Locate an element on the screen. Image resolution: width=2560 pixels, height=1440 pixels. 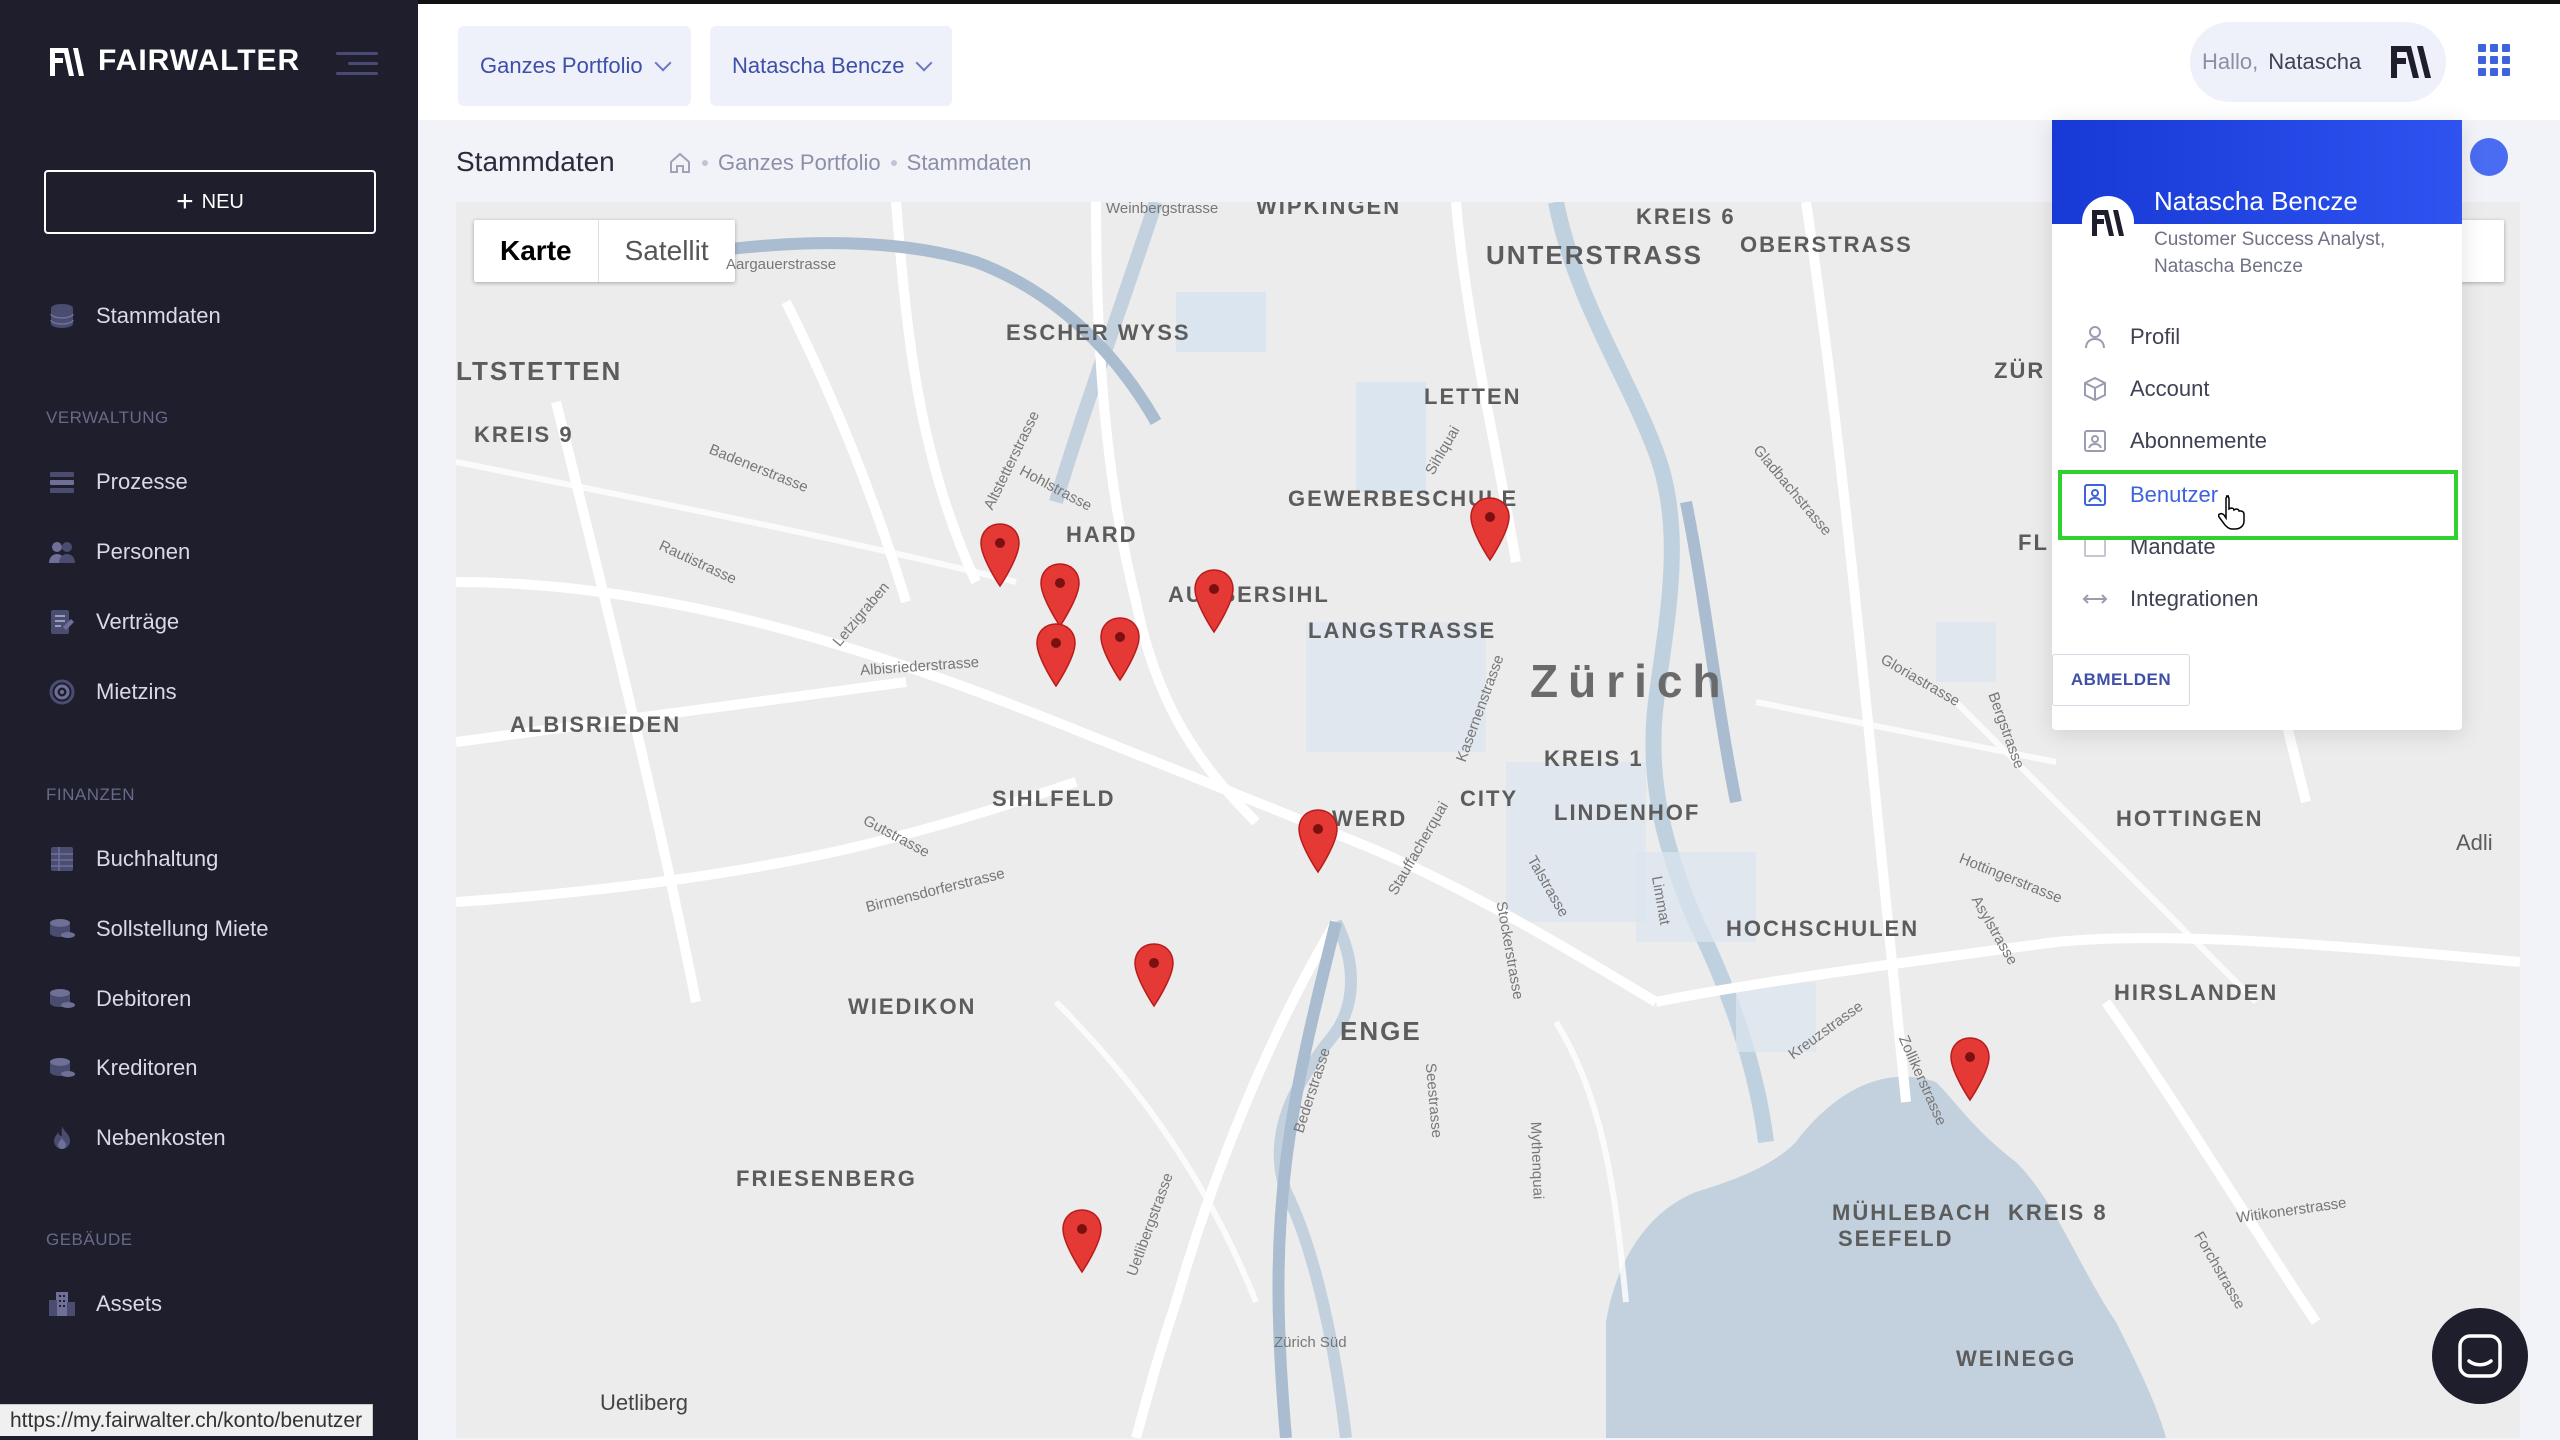
chat-icon is located at coordinates (2480, 1356).